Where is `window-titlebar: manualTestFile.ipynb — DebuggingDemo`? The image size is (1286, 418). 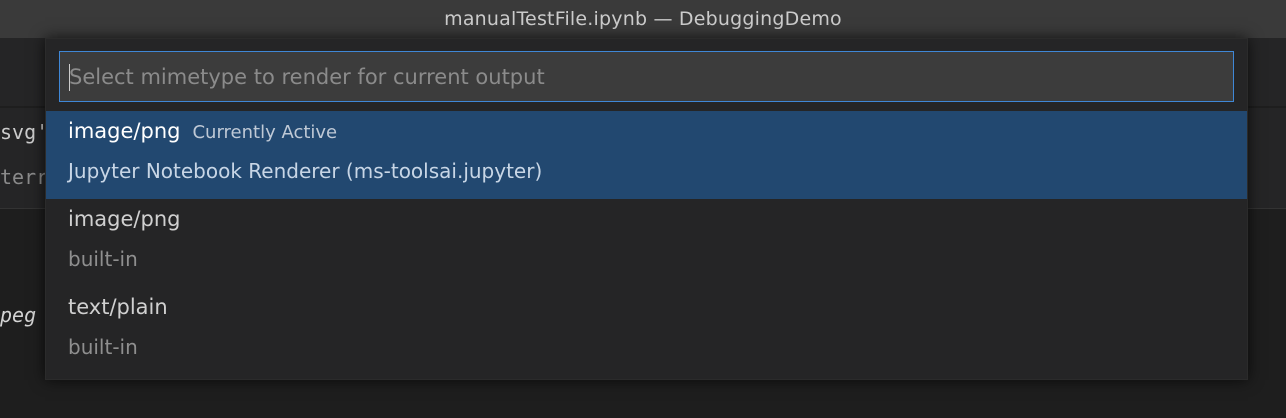
window-titlebar: manualTestFile.ipynb — DebuggingDemo is located at coordinates (643, 19).